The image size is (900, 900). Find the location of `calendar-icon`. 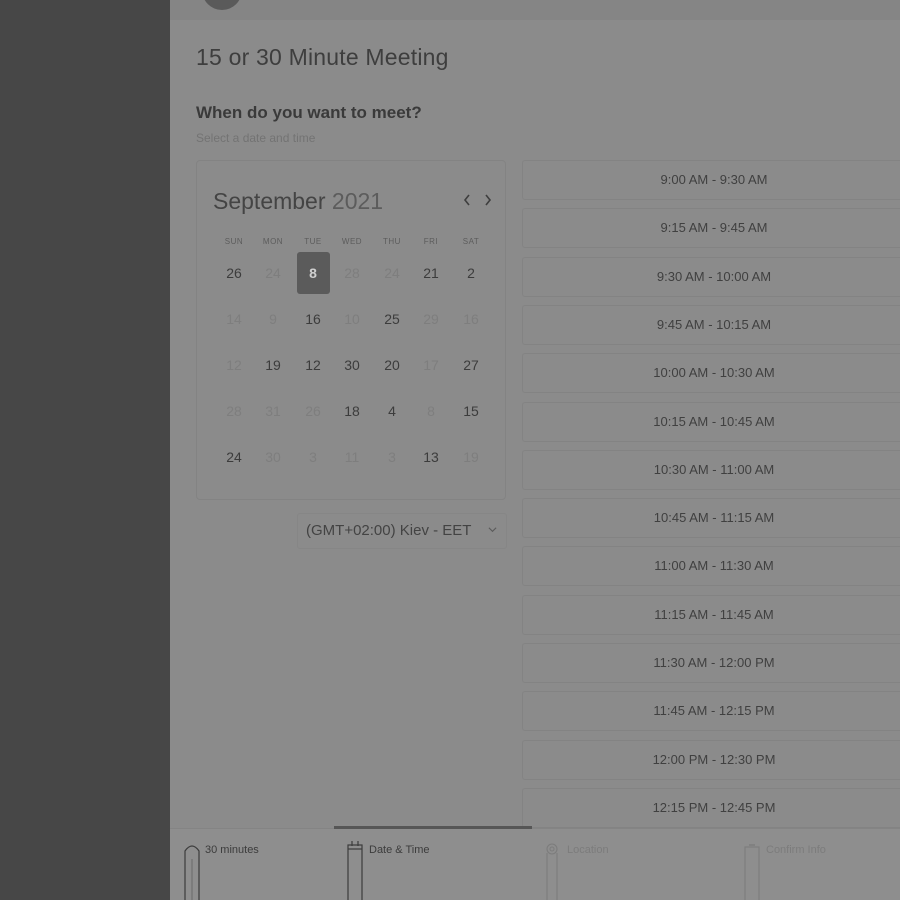

calendar-icon is located at coordinates (356, 870).